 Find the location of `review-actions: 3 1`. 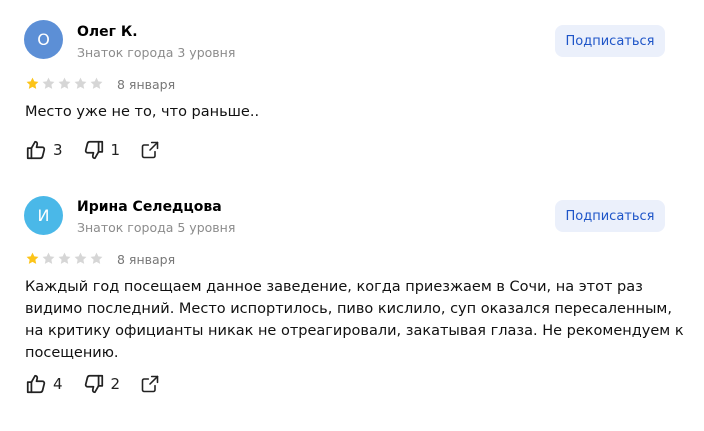

review-actions: 3 1 is located at coordinates (92, 150).